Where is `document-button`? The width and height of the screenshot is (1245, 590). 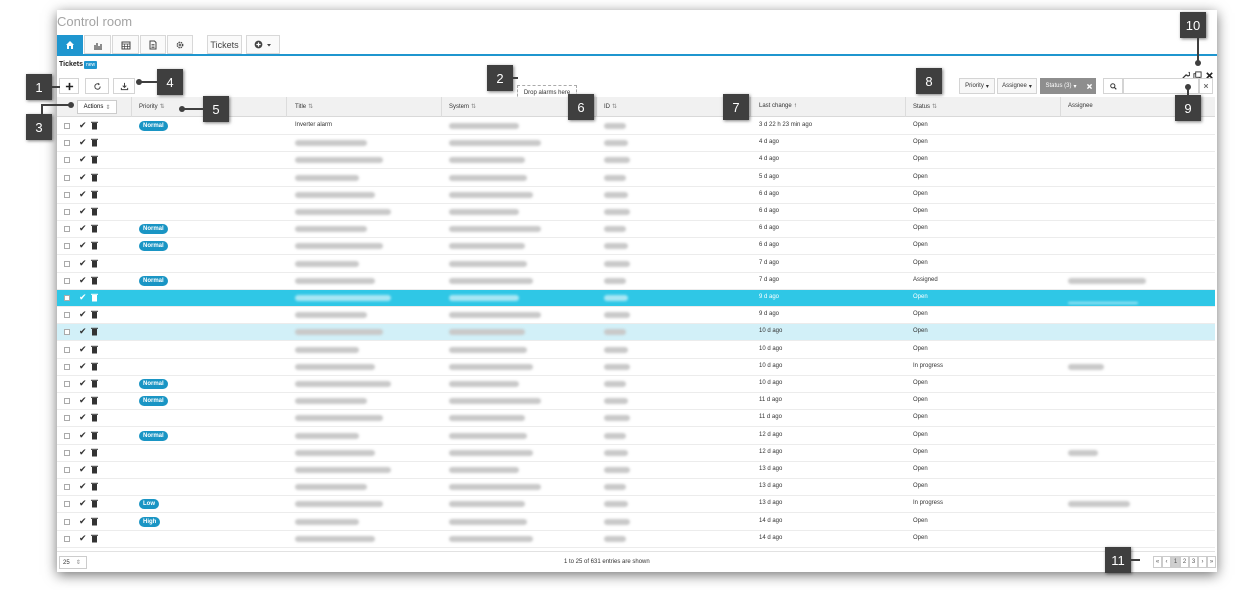 document-button is located at coordinates (153, 44).